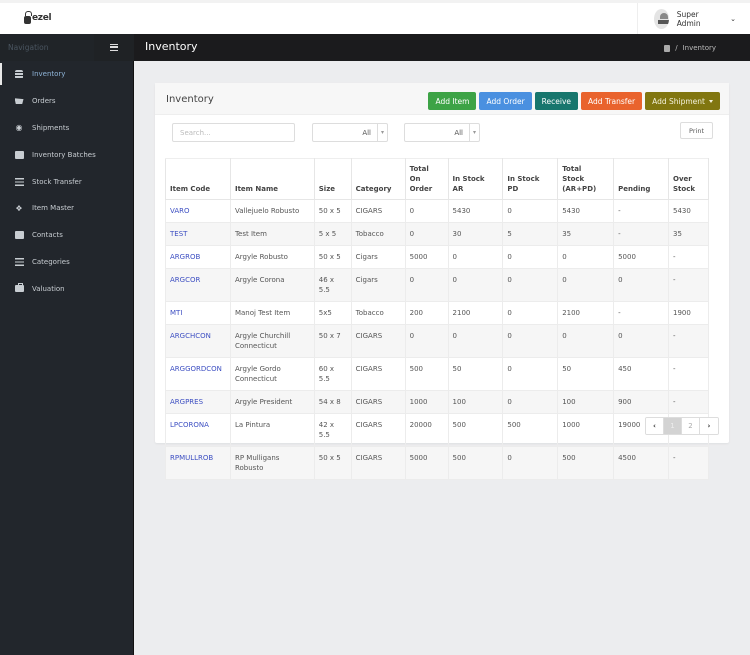 This screenshot has height=655, width=750. What do you see at coordinates (378, 234) in the screenshot?
I see `cell-category: Tobacco` at bounding box center [378, 234].